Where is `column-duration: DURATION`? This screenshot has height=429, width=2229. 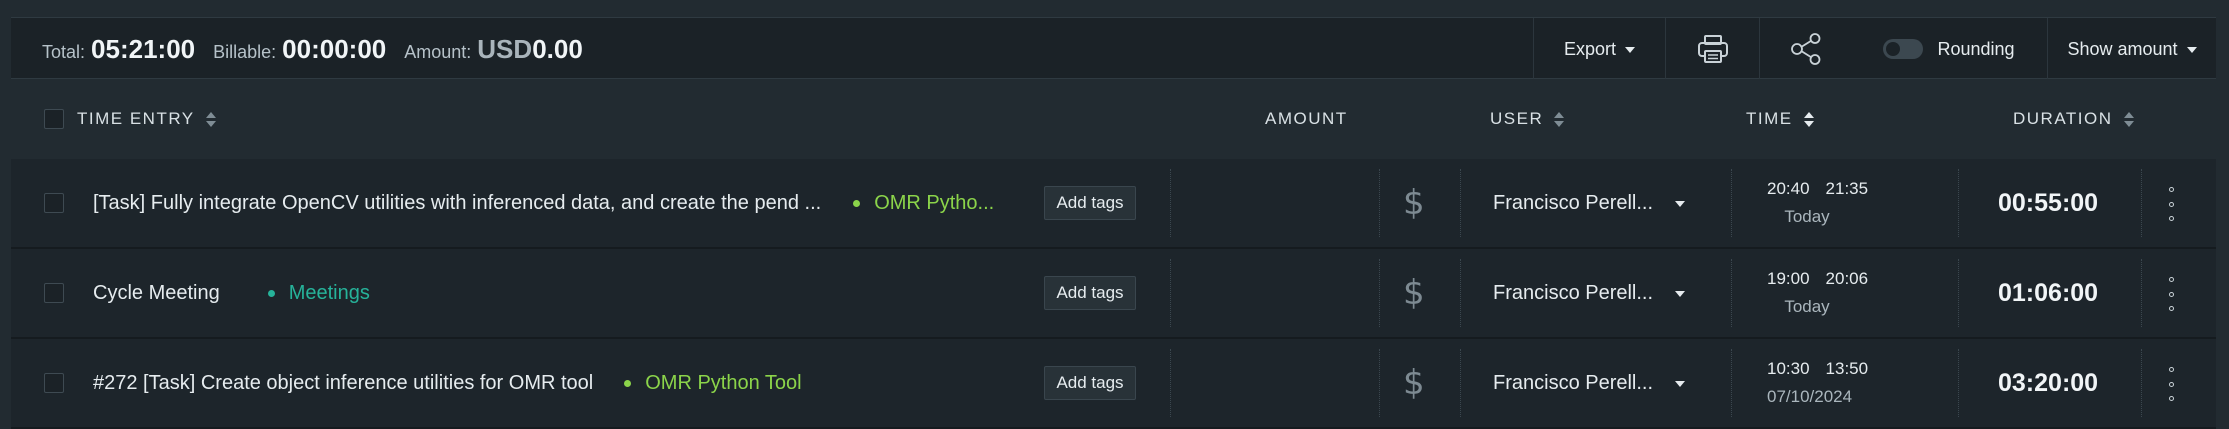 column-duration: DURATION is located at coordinates (2073, 119).